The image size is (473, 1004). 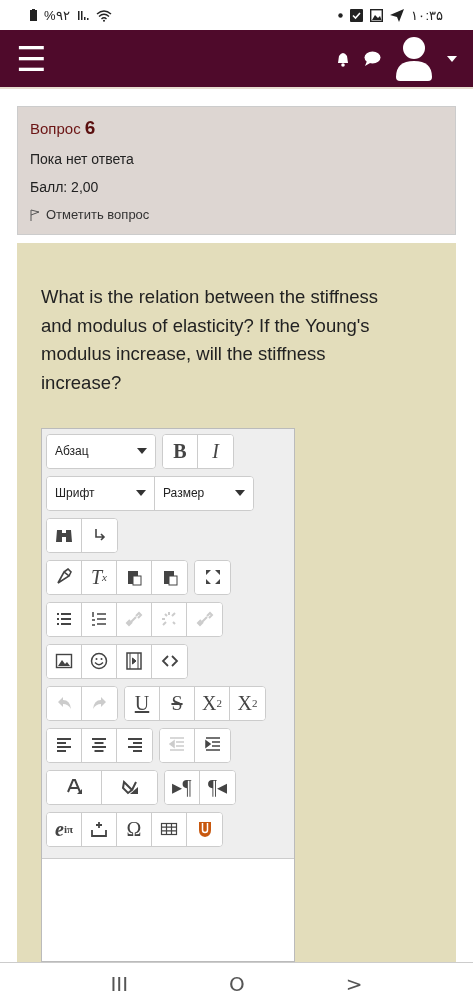 What do you see at coordinates (101, 451) in the screenshot?
I see `dropdown: Абзац` at bounding box center [101, 451].